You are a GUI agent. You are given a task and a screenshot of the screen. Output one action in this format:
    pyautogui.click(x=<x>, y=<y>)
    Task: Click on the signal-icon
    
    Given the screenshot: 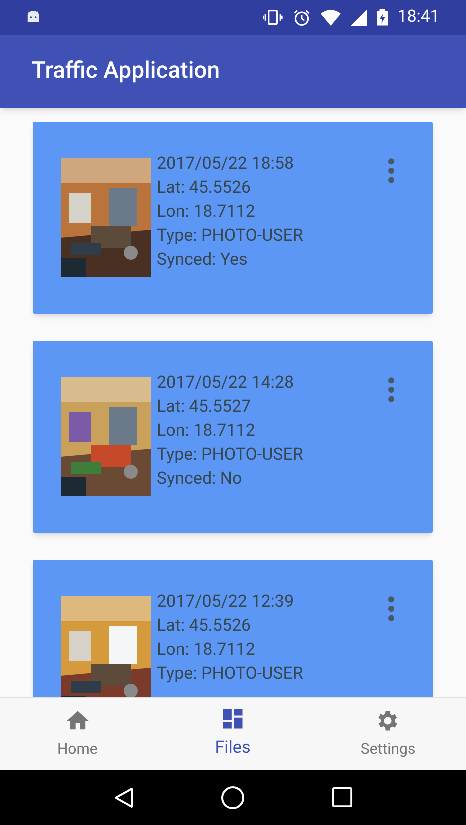 What is the action you would take?
    pyautogui.click(x=358, y=18)
    